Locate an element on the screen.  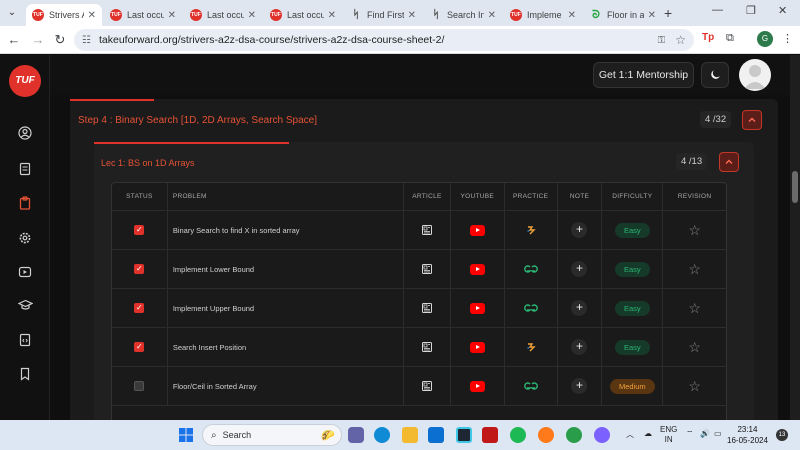
notes-icon is located at coordinates (25, 169).